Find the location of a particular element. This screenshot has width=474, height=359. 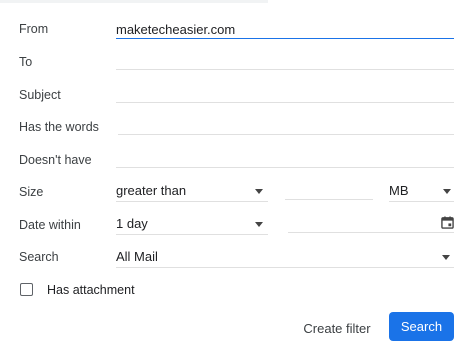

size-comparator-select: greater than is located at coordinates (192, 192).